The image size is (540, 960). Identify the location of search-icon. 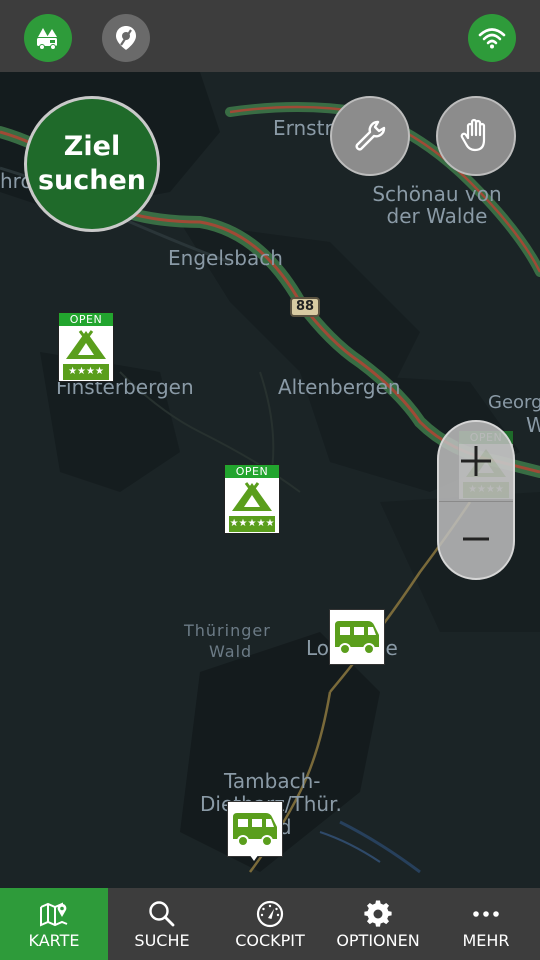
(162, 913).